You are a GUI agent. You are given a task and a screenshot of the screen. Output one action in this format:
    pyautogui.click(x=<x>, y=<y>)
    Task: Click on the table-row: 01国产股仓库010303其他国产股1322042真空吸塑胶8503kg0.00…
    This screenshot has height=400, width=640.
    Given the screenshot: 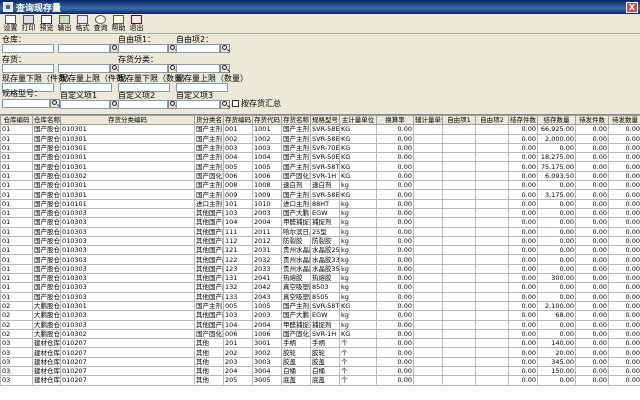 What is the action you would take?
    pyautogui.click(x=320, y=287)
    